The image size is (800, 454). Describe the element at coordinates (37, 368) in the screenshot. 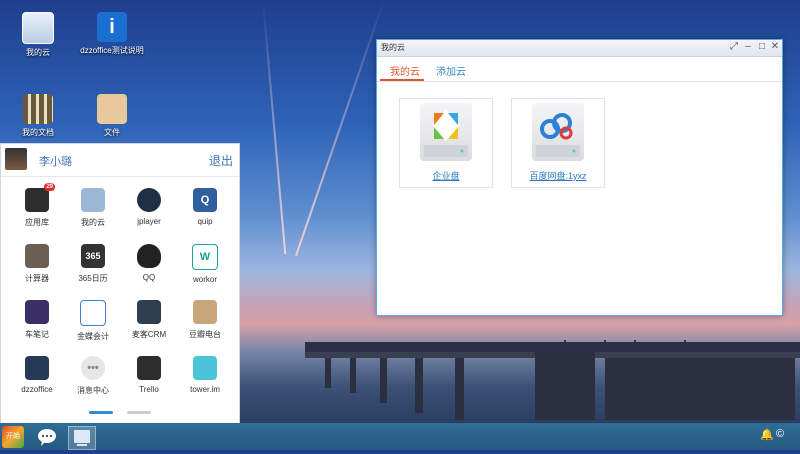

I see `dzzoffice-icon` at that location.